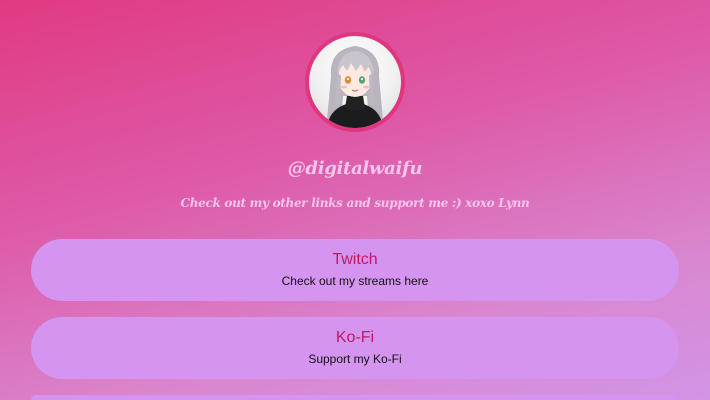 The image size is (710, 400). What do you see at coordinates (355, 348) in the screenshot?
I see `link-button-kofi: Ko-Fi Support my Ko-Fi` at bounding box center [355, 348].